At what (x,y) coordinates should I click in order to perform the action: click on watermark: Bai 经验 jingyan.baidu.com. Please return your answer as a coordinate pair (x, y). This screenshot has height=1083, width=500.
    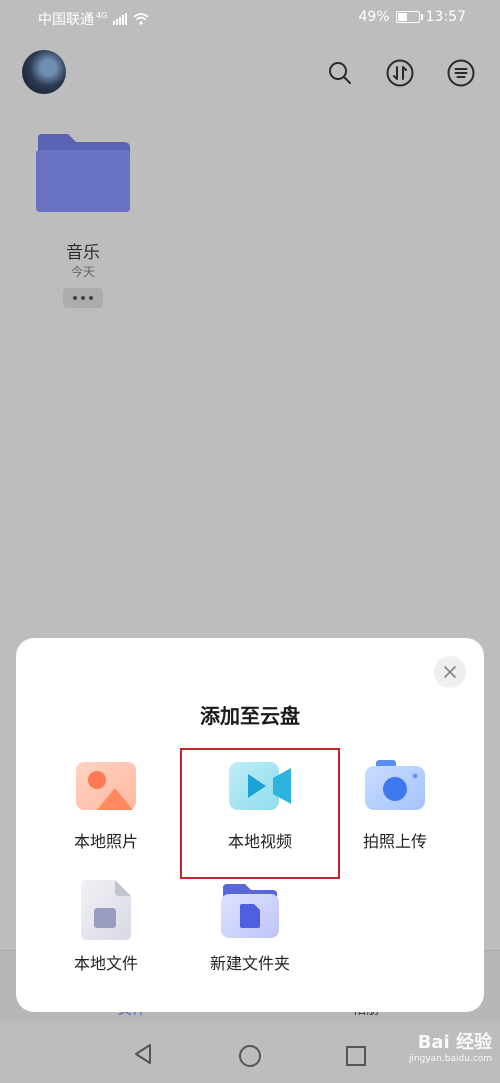
    Looking at the image, I should click on (450, 1046).